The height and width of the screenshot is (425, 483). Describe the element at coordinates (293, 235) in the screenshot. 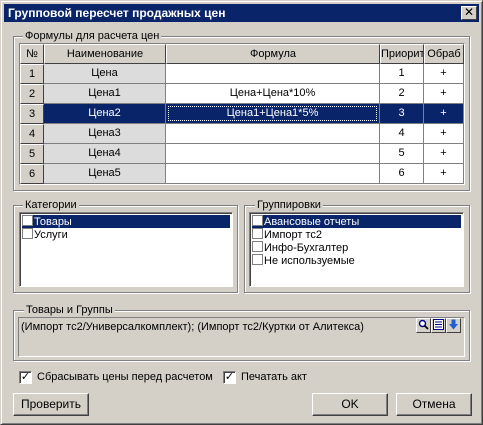

I see `grouping-item-label: Импорт тс2` at that location.